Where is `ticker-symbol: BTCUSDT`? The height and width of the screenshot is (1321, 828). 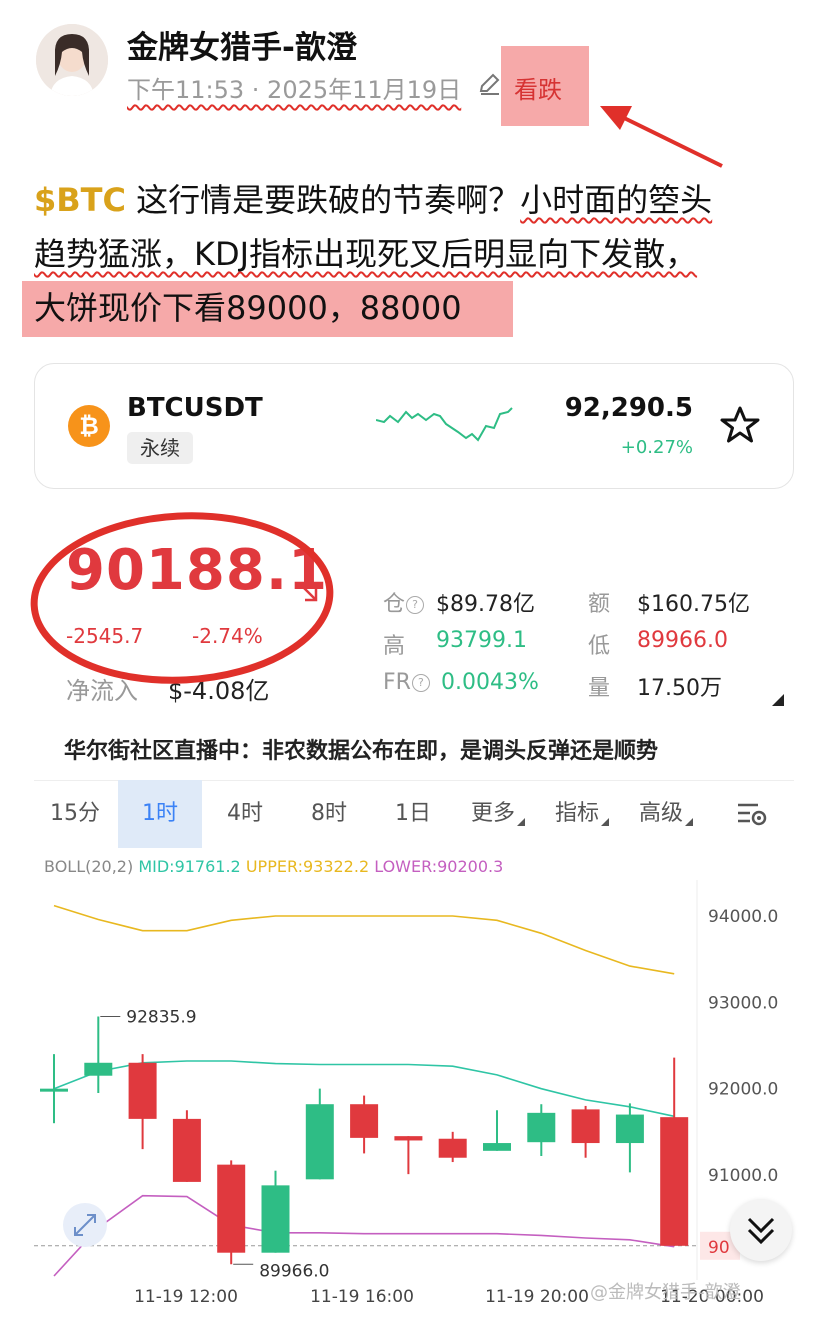
ticker-symbol: BTCUSDT is located at coordinates (195, 408).